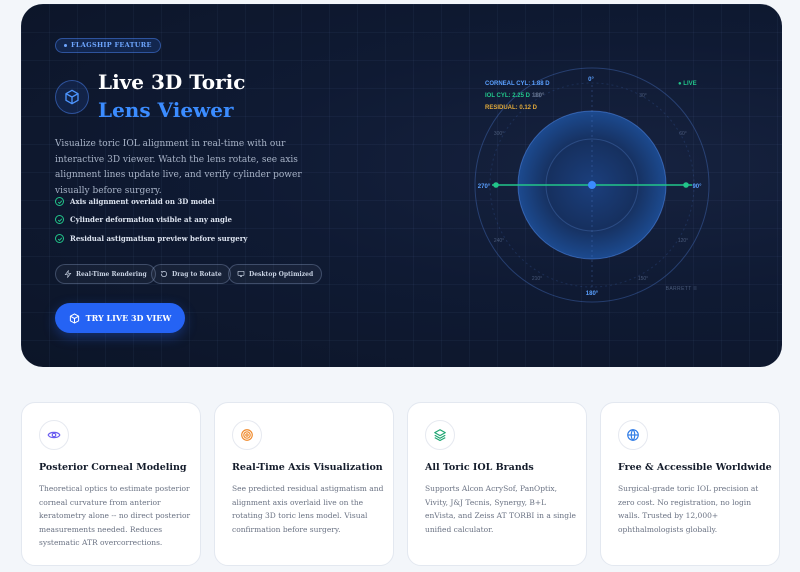 The image size is (800, 572). What do you see at coordinates (592, 185) in the screenshot?
I see `center-point` at bounding box center [592, 185].